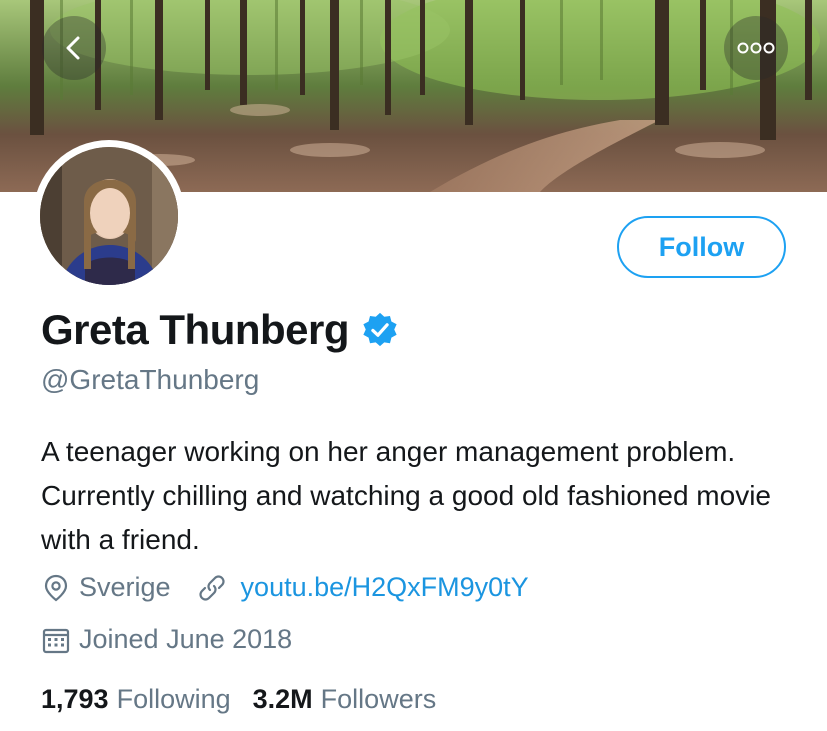 The height and width of the screenshot is (731, 827). I want to click on follow-button: Follow, so click(701, 247).